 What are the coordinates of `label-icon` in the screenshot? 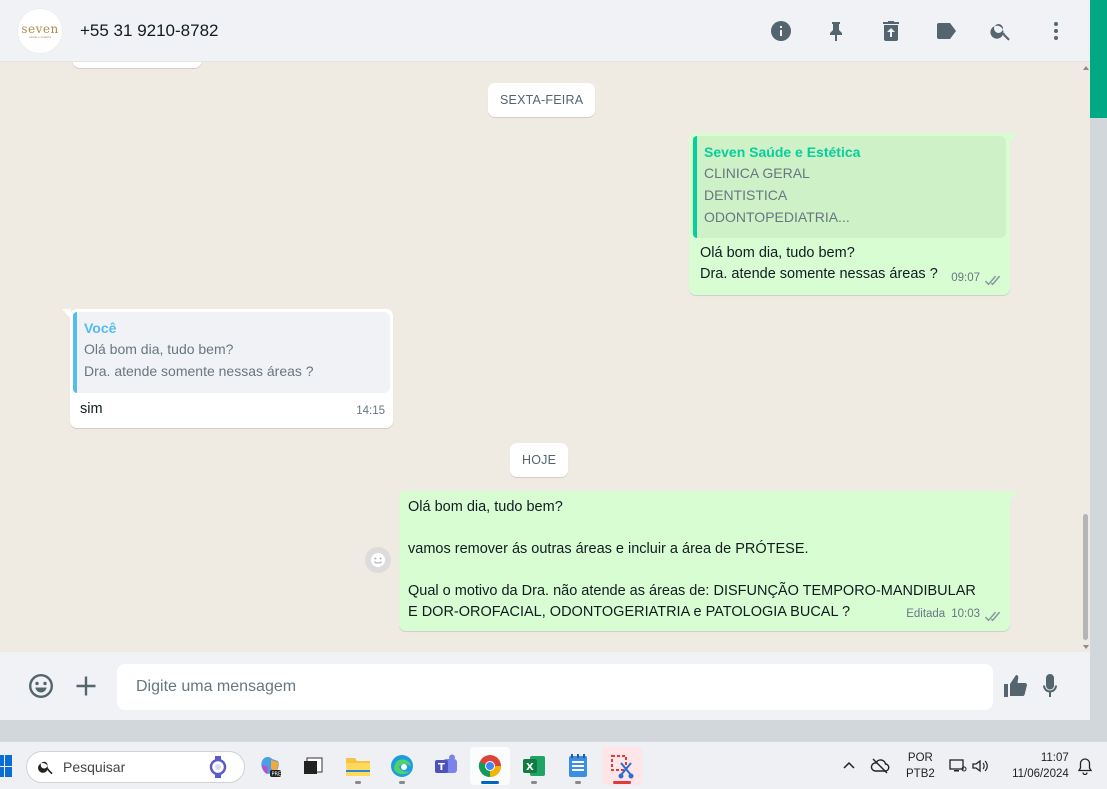 It's located at (946, 31).